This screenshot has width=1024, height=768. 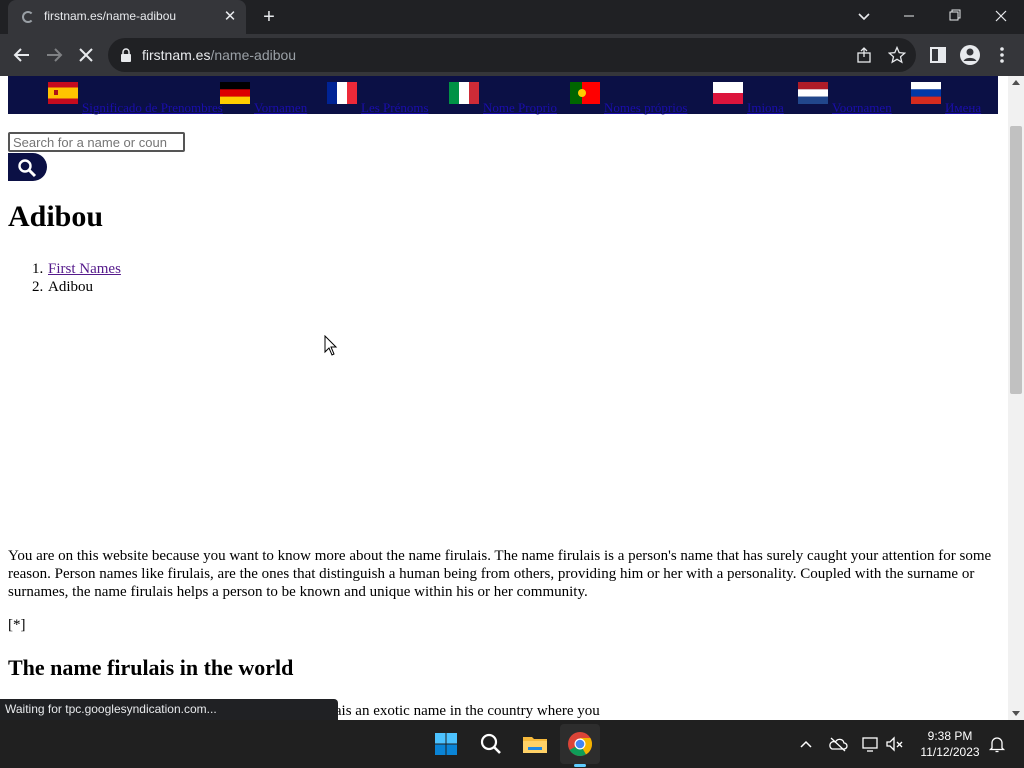 What do you see at coordinates (22, 55) in the screenshot?
I see `back-arrow-icon` at bounding box center [22, 55].